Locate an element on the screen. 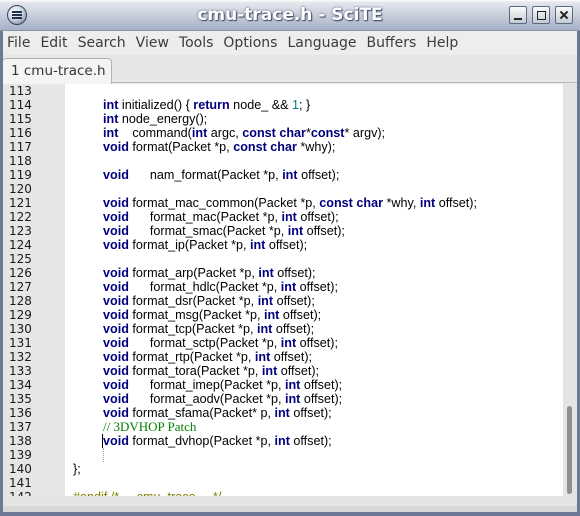 The image size is (580, 516). code-text: // 3DVHOP Patch is located at coordinates (149, 427).